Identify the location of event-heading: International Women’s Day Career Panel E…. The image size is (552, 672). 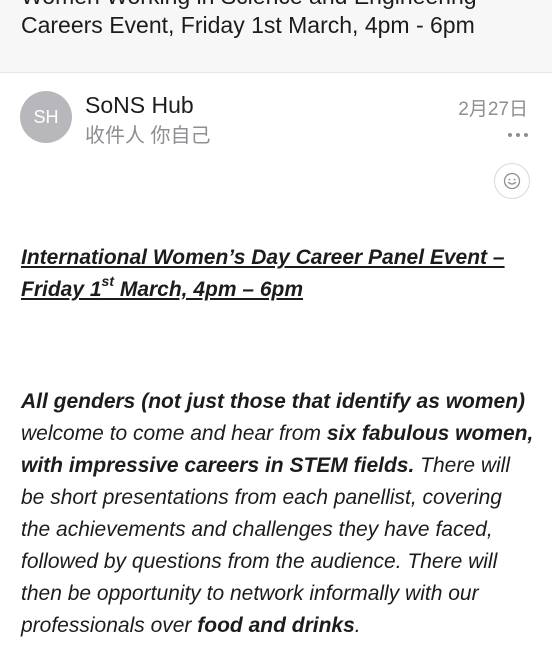
(278, 274).